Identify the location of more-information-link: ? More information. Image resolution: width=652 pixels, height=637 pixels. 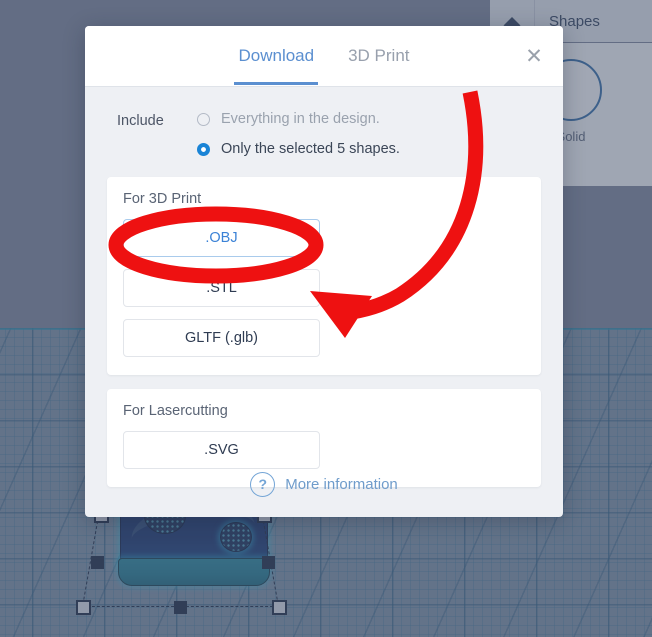
(324, 484).